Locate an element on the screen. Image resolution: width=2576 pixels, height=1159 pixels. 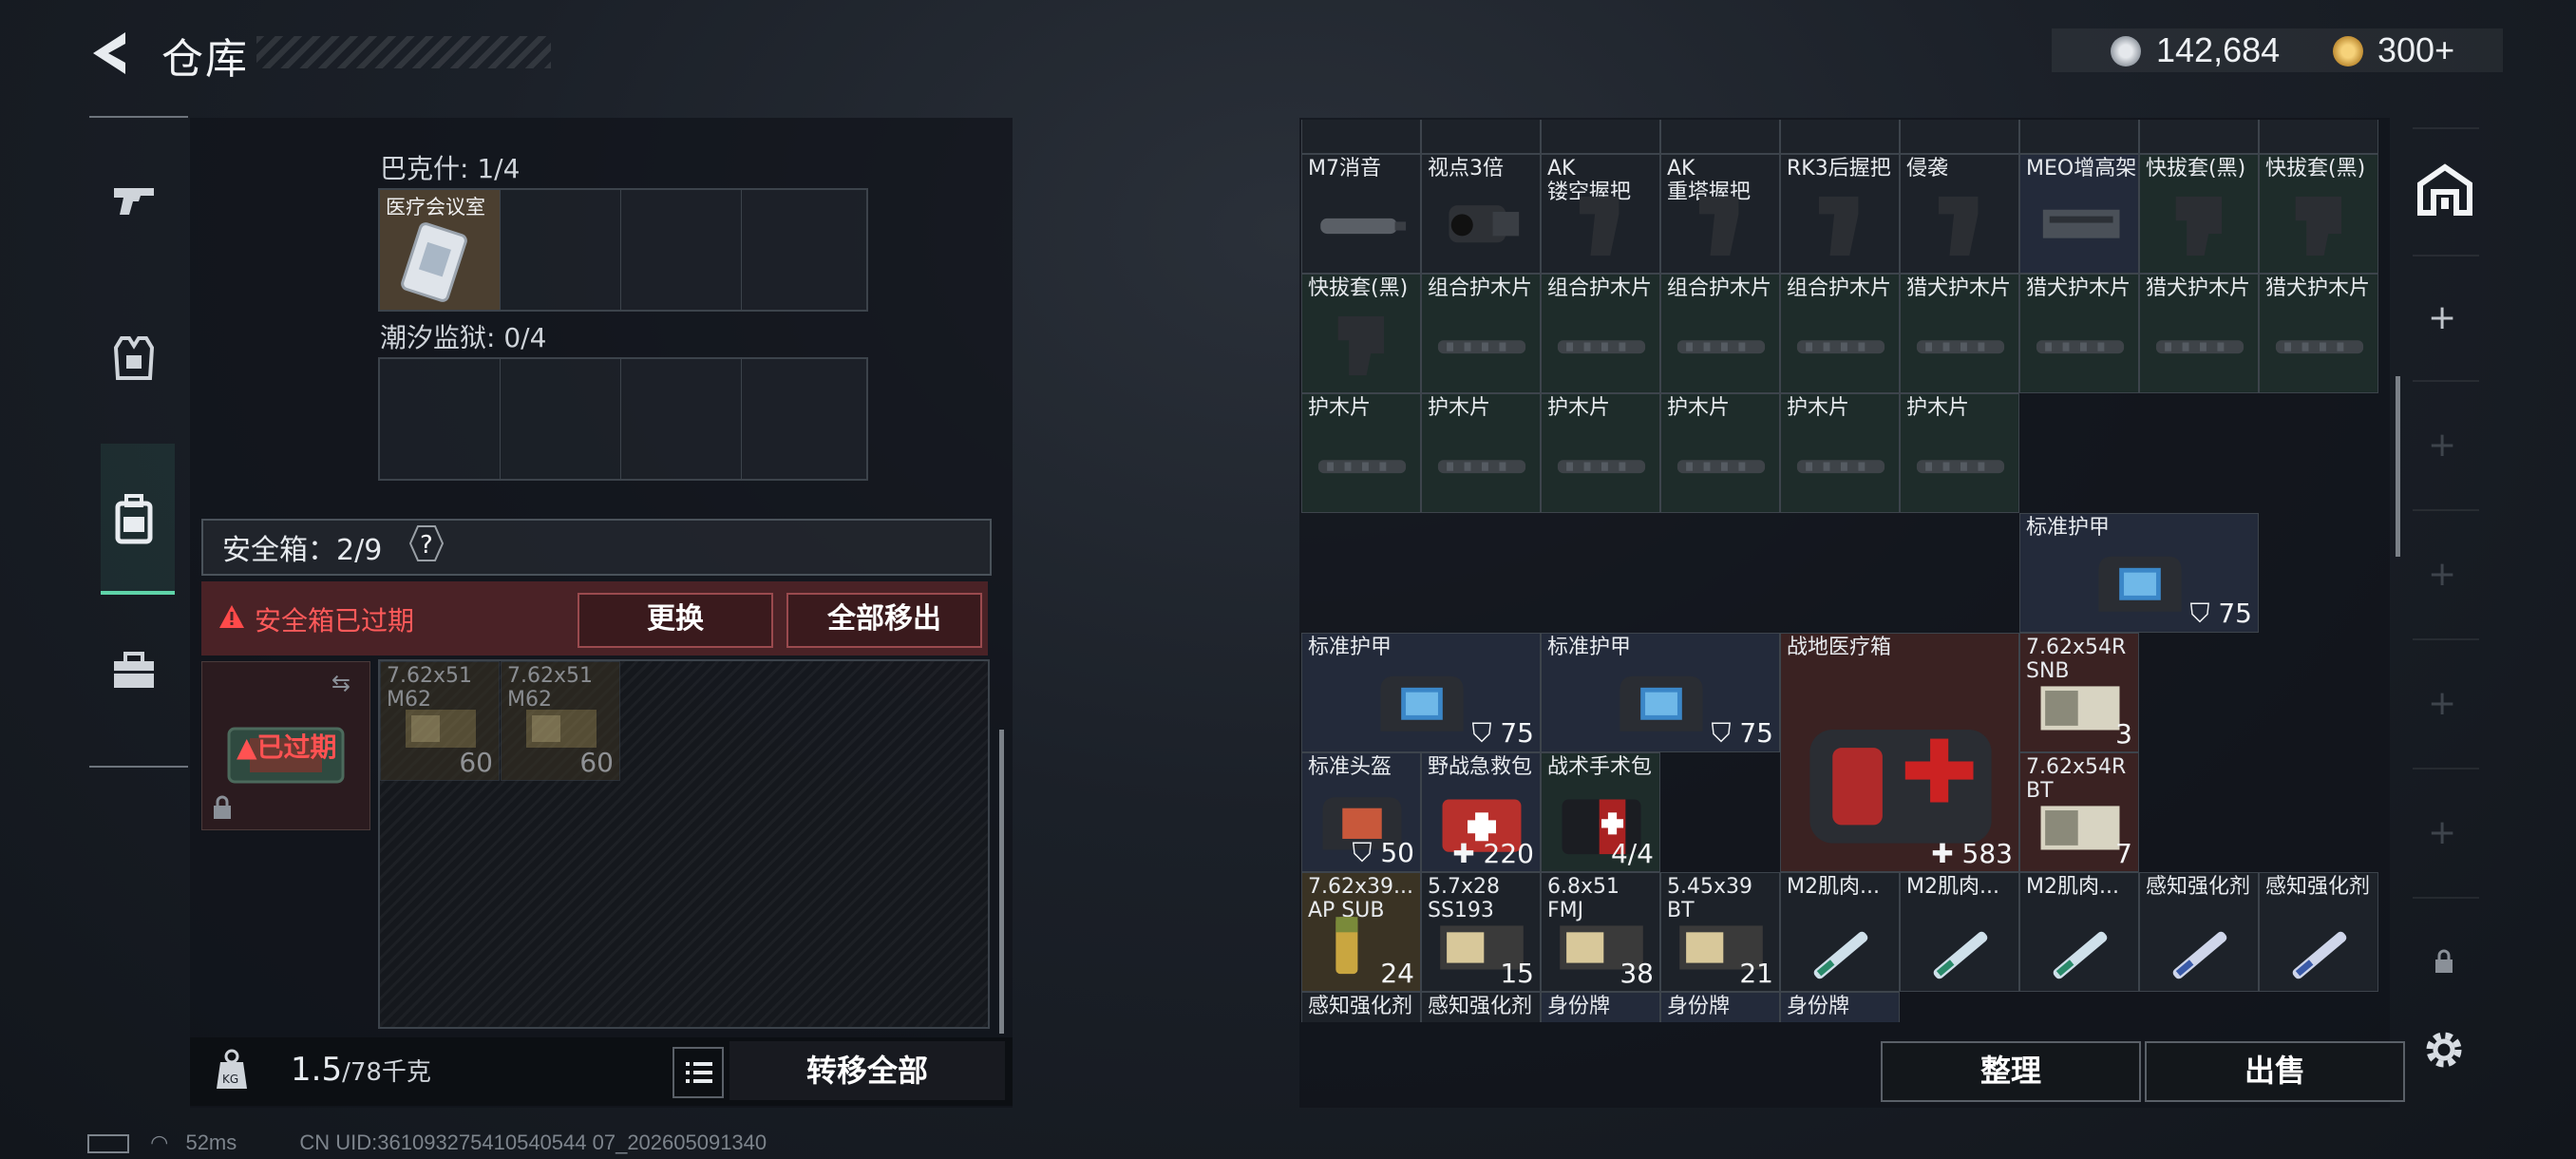
inventory-item: 侵袭 is located at coordinates (1959, 214).